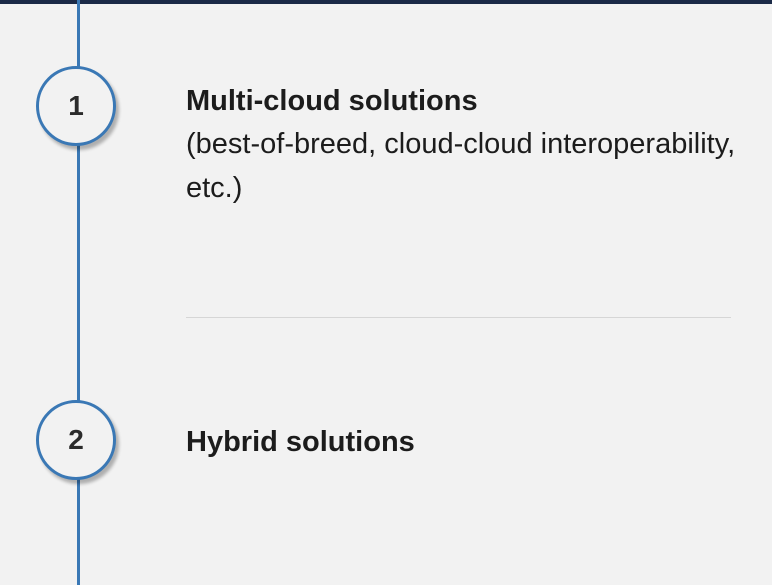 The height and width of the screenshot is (585, 772). What do you see at coordinates (76, 106) in the screenshot?
I see `step-1-number-badge: 1` at bounding box center [76, 106].